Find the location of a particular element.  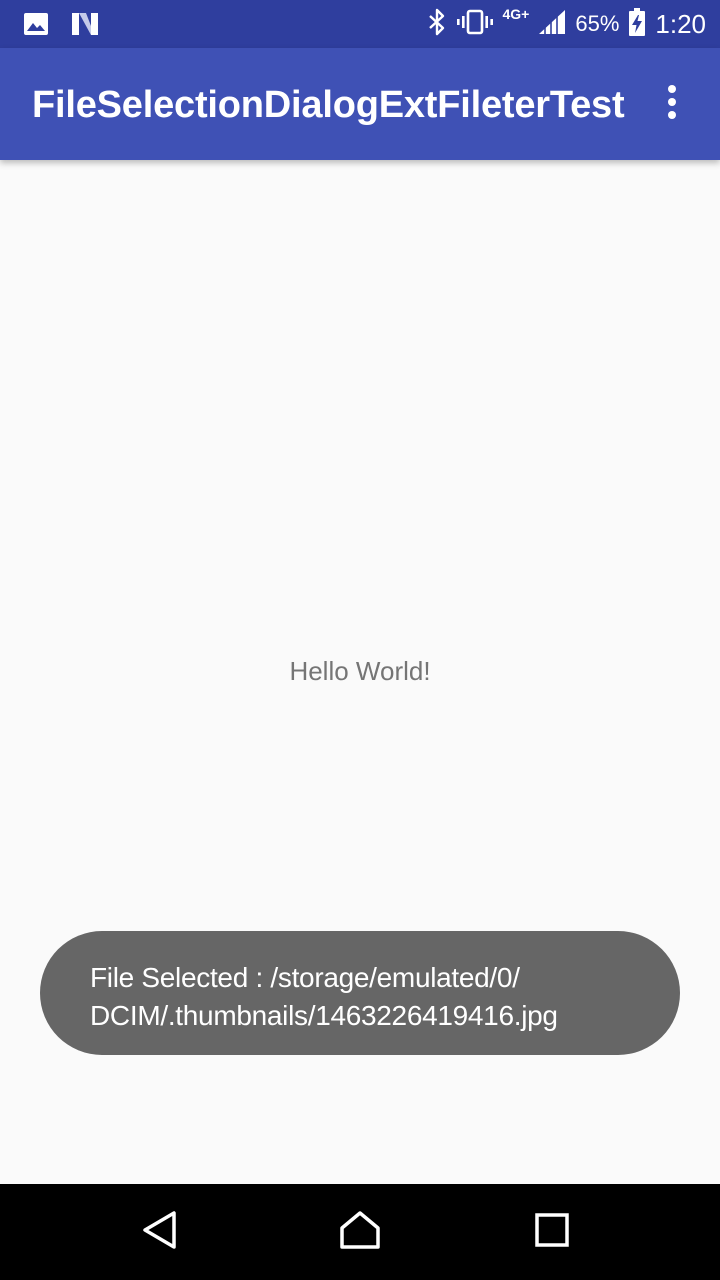

navigation-bar is located at coordinates (360, 1232).